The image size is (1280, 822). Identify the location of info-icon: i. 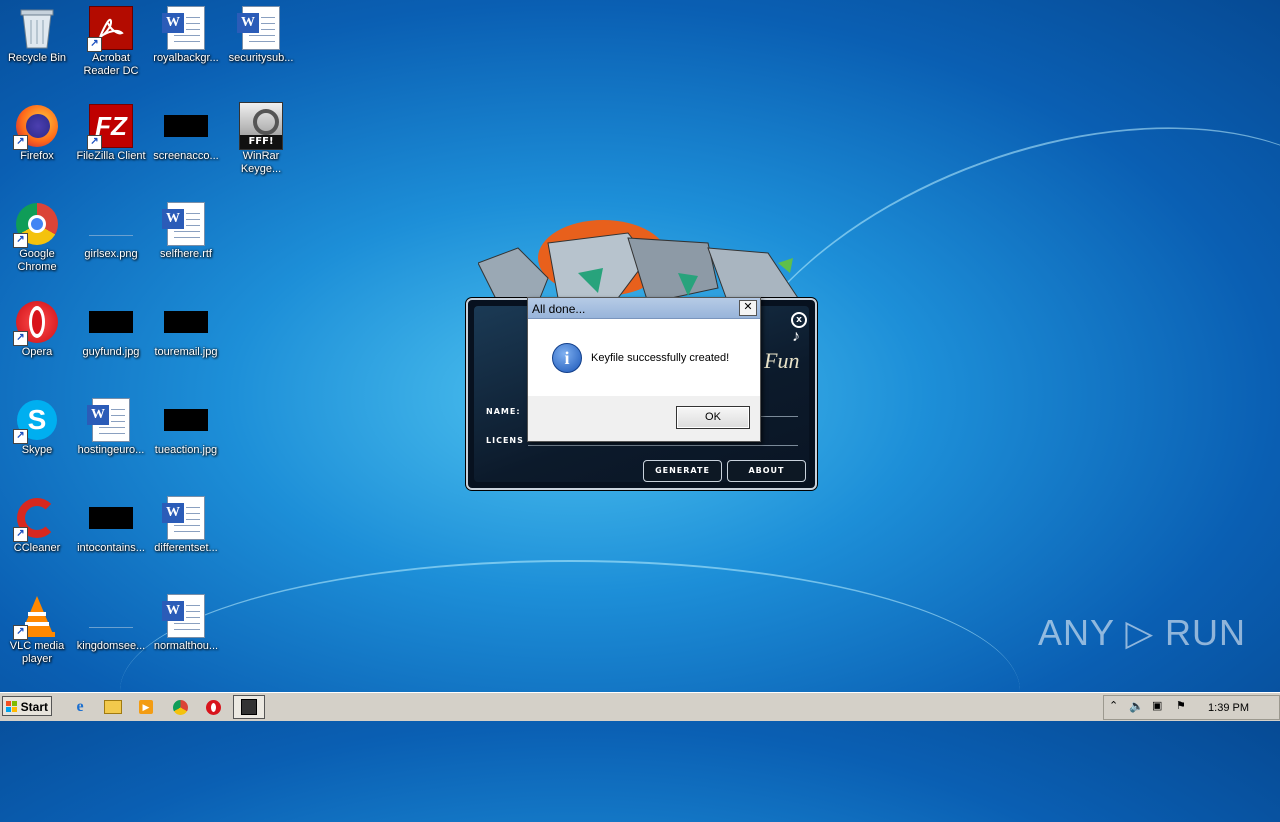
(567, 358).